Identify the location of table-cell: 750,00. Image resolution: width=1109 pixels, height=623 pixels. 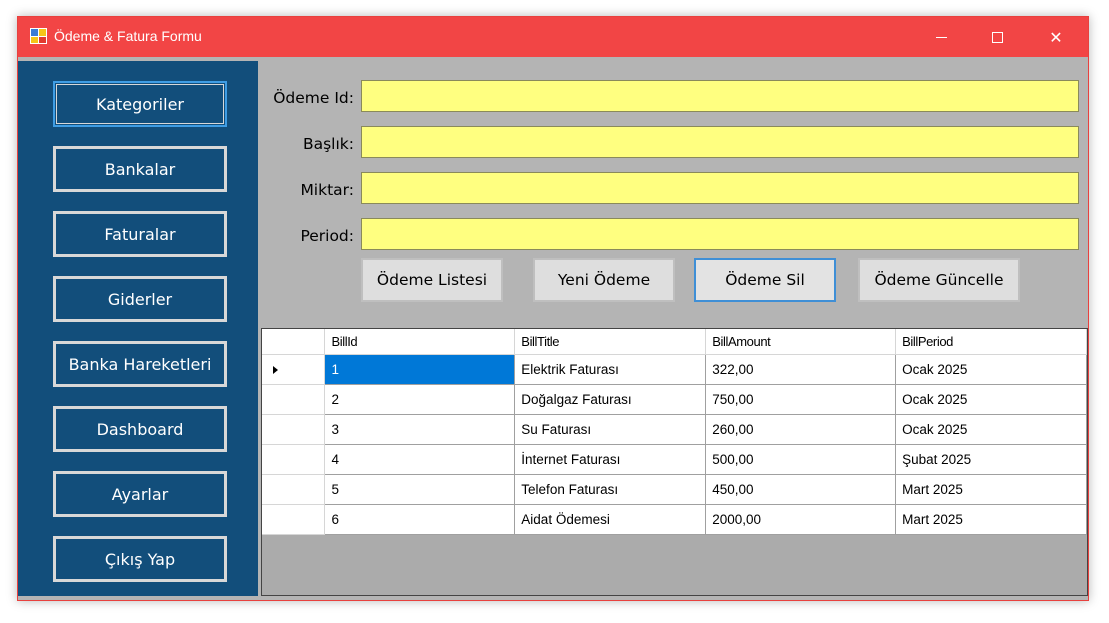
(801, 399).